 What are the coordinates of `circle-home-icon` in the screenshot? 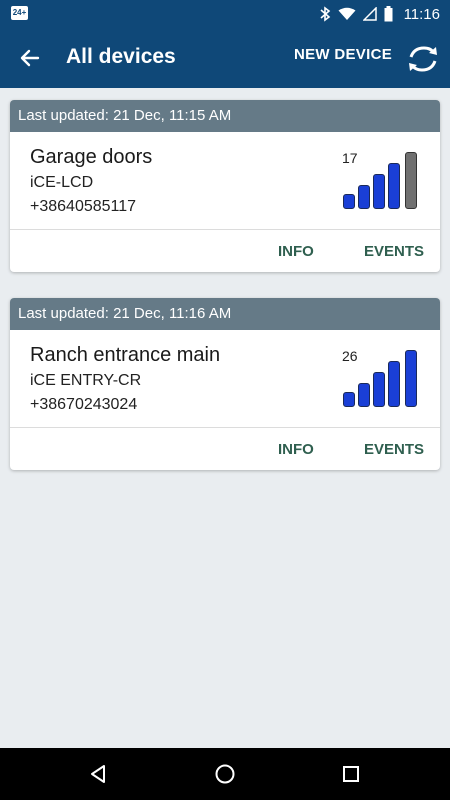 It's located at (225, 774).